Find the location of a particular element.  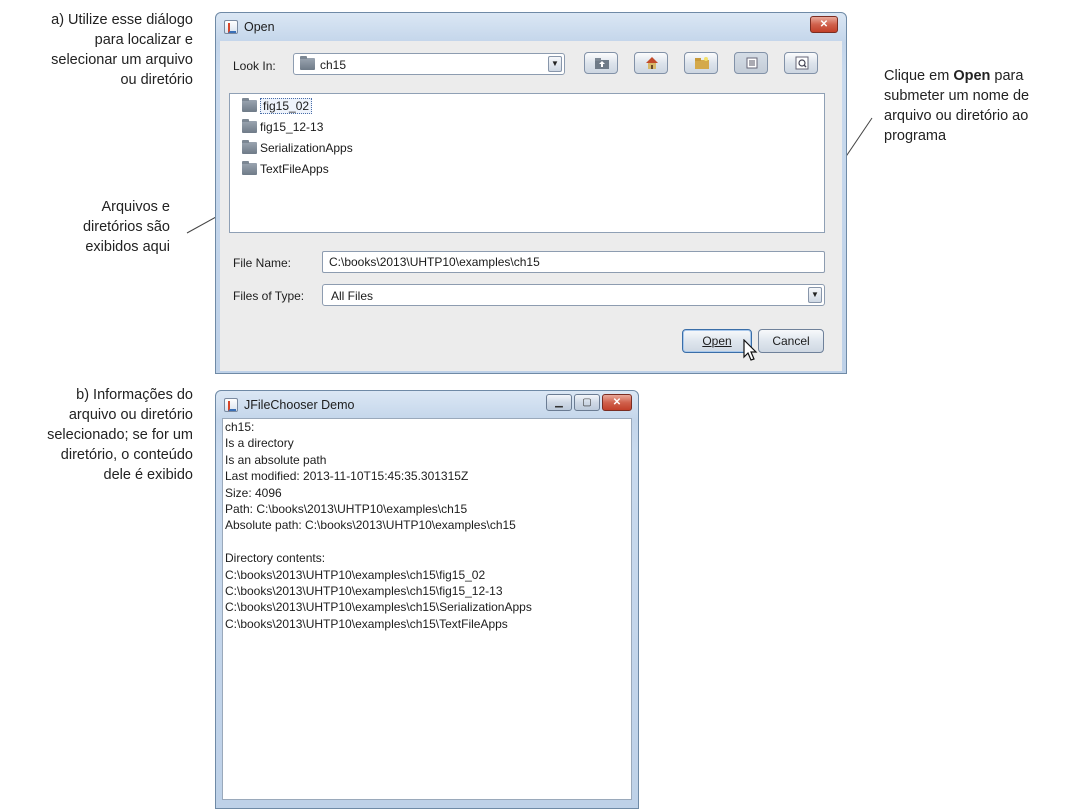

file-name: SerializationApps is located at coordinates (306, 148).